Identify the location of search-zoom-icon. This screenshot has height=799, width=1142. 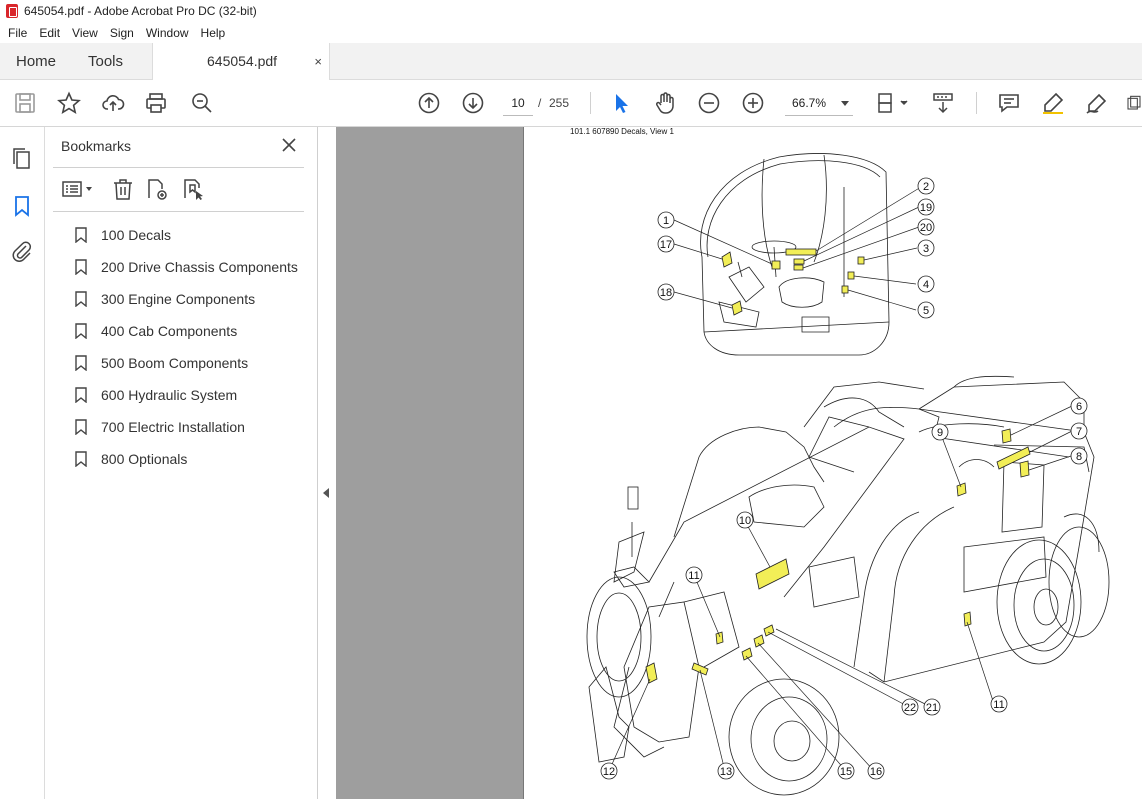
(202, 103).